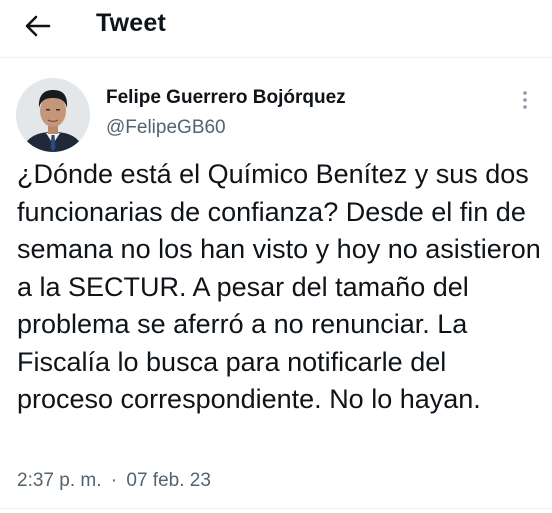  I want to click on tweet-date: 07 feb. 23, so click(168, 480).